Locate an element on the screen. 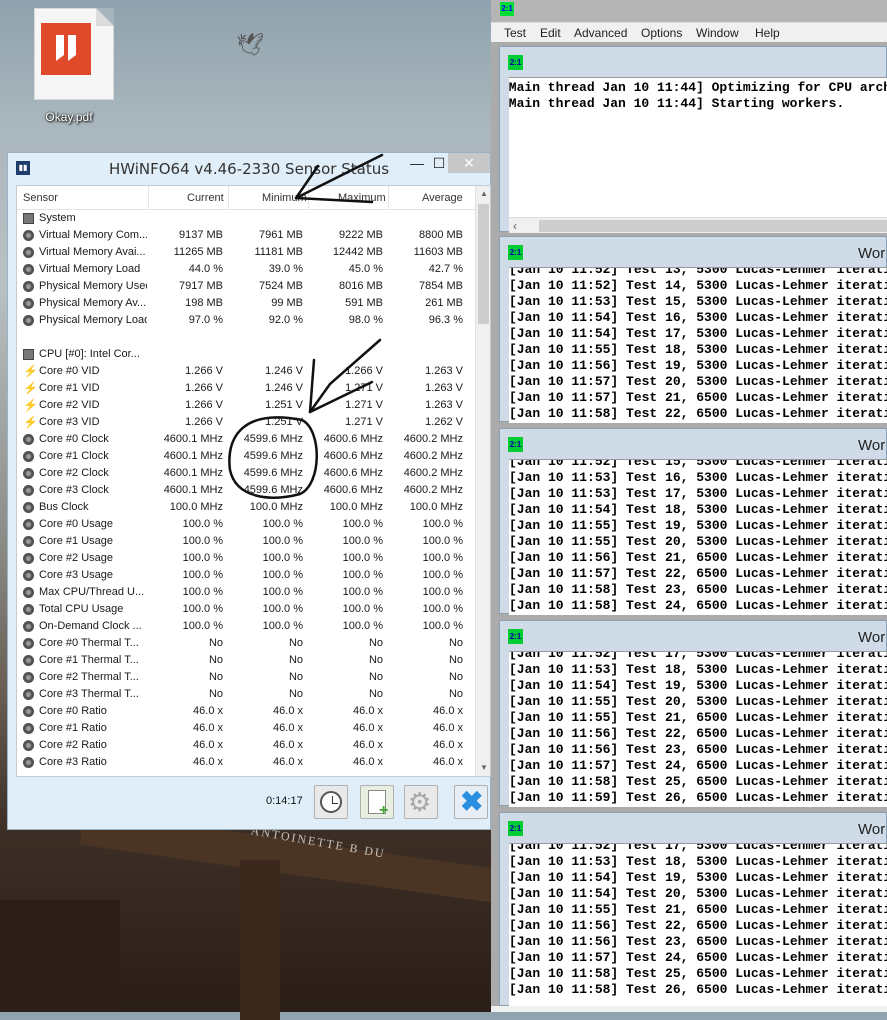 The width and height of the screenshot is (887, 1020). sensor-row: Core #2 Thermal T... No No No No is located at coordinates (246, 677).